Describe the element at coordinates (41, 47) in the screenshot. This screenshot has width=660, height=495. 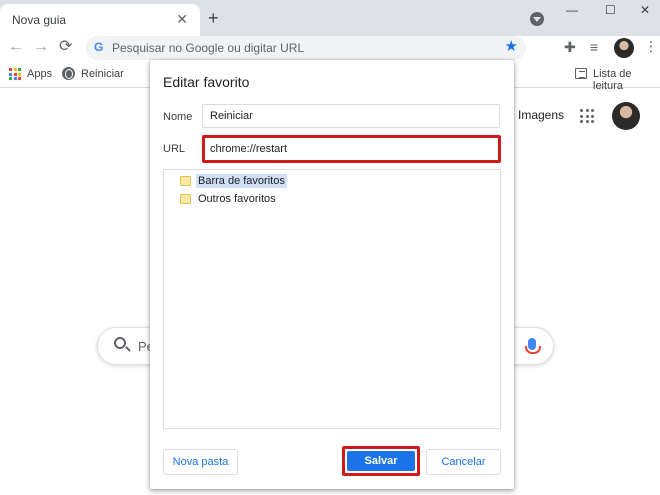
I see `forward-button: →` at that location.